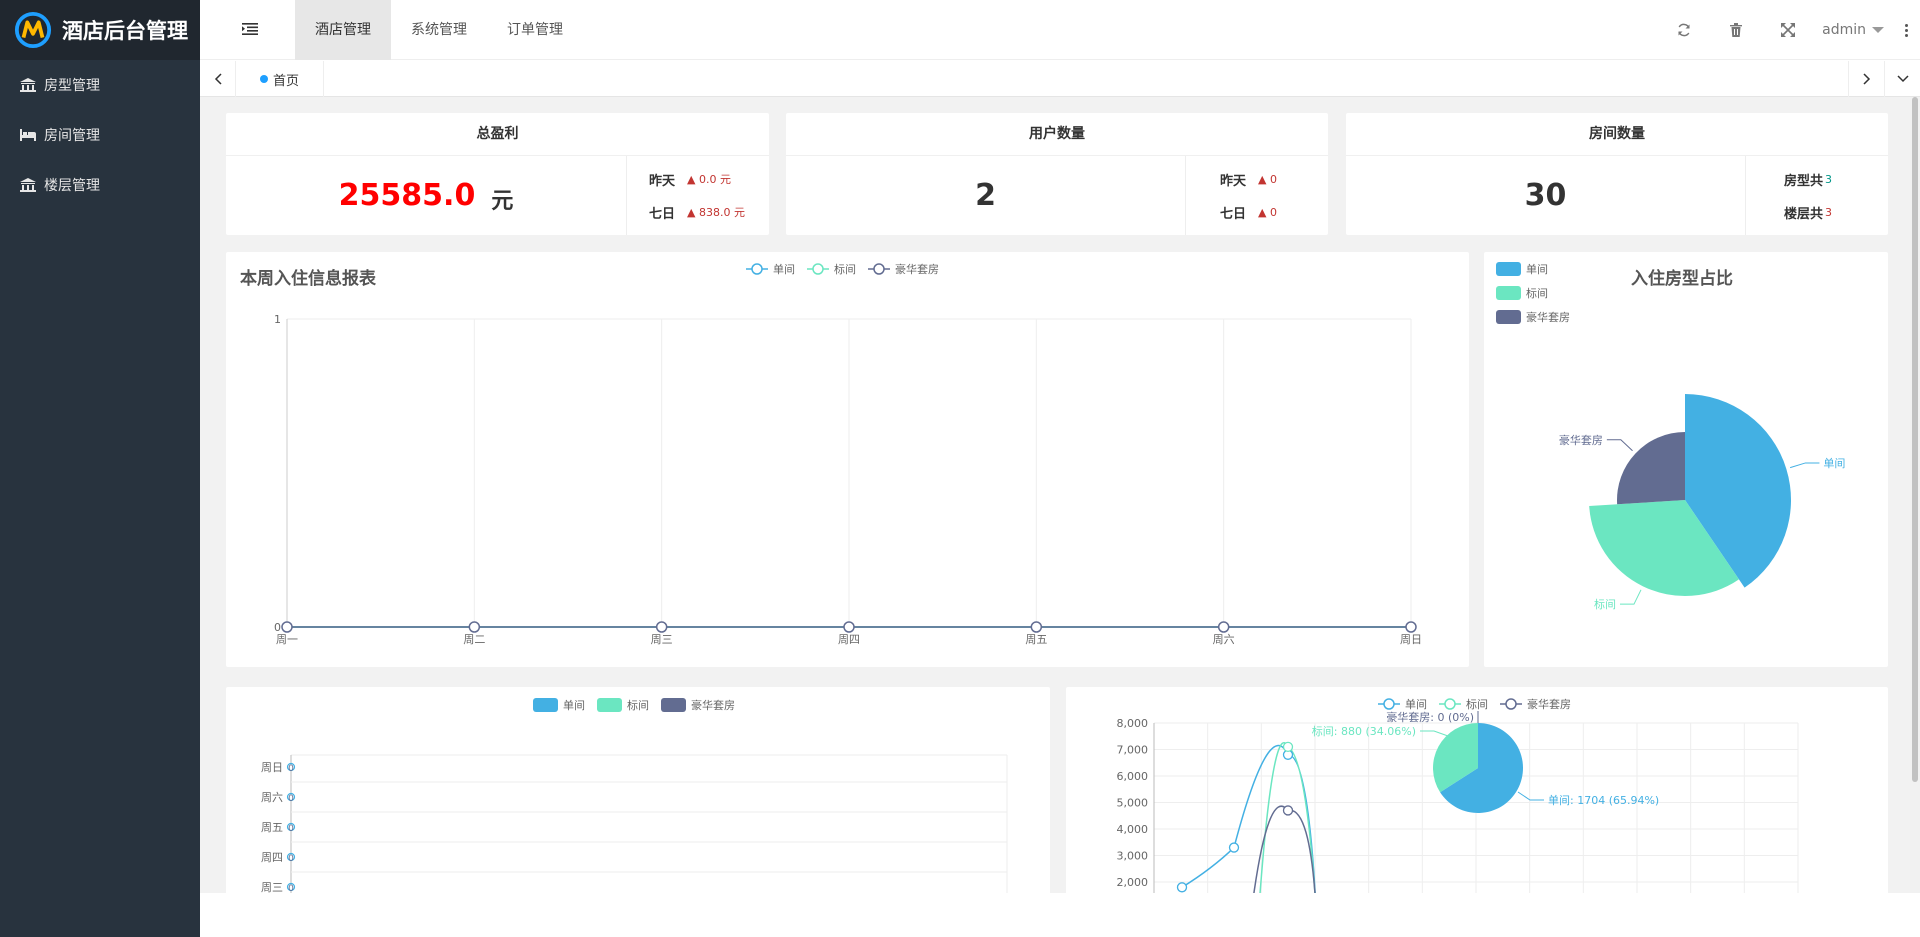 The height and width of the screenshot is (937, 1920). Describe the element at coordinates (1804, 214) in the screenshot. I see `stat-row-label: 楼层共` at that location.